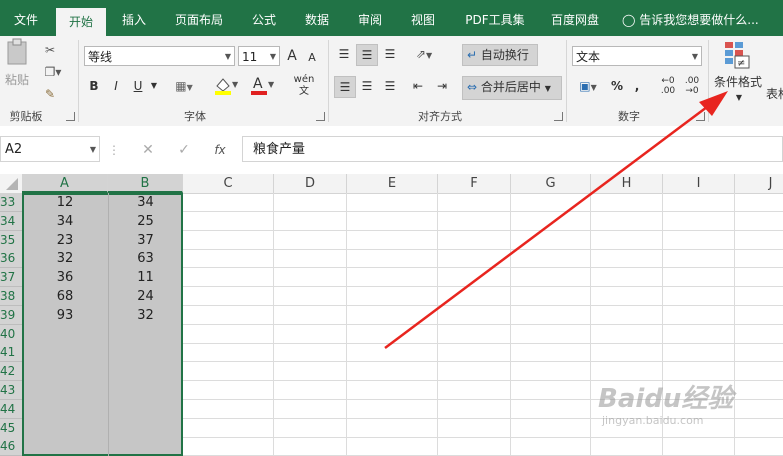 This screenshot has width=783, height=456. What do you see at coordinates (666, 399) in the screenshot?
I see `watermark-logo-text: Baidu经验` at bounding box center [666, 399].